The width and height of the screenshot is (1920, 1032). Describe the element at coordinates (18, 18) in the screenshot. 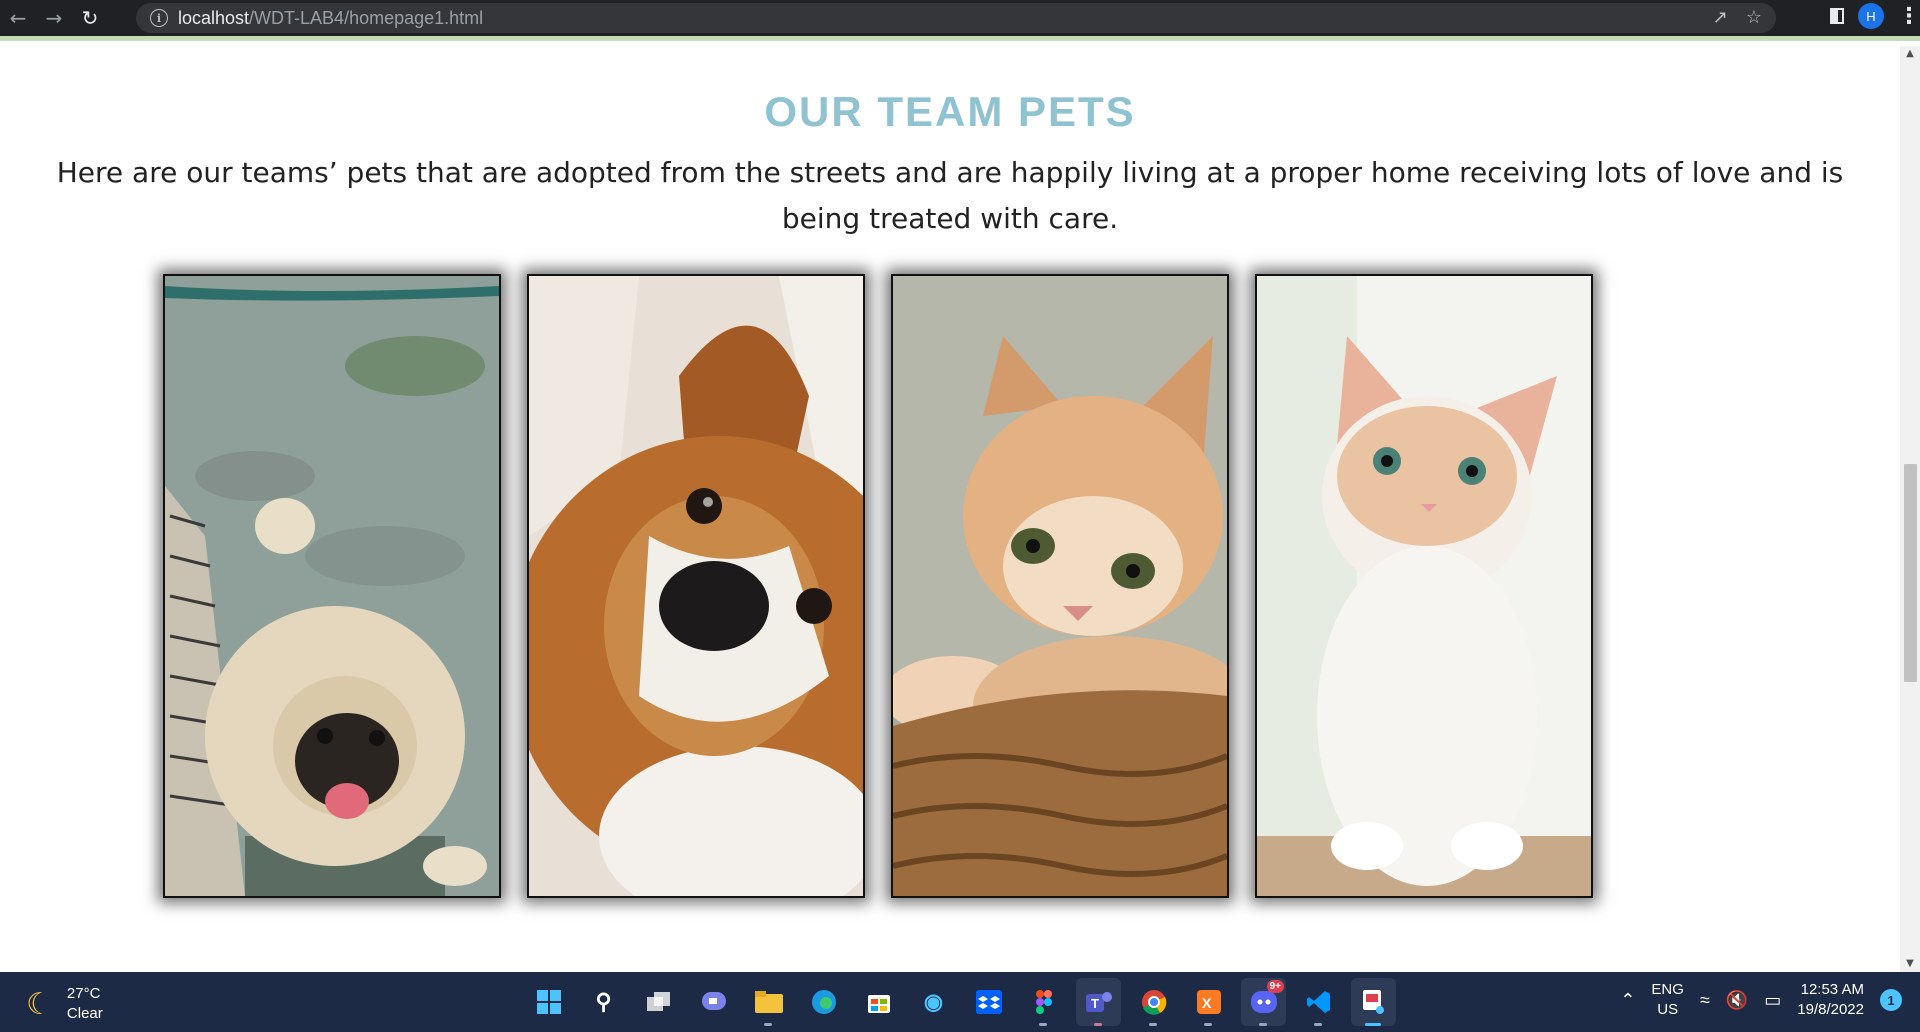

I see `back-icon: ←` at that location.